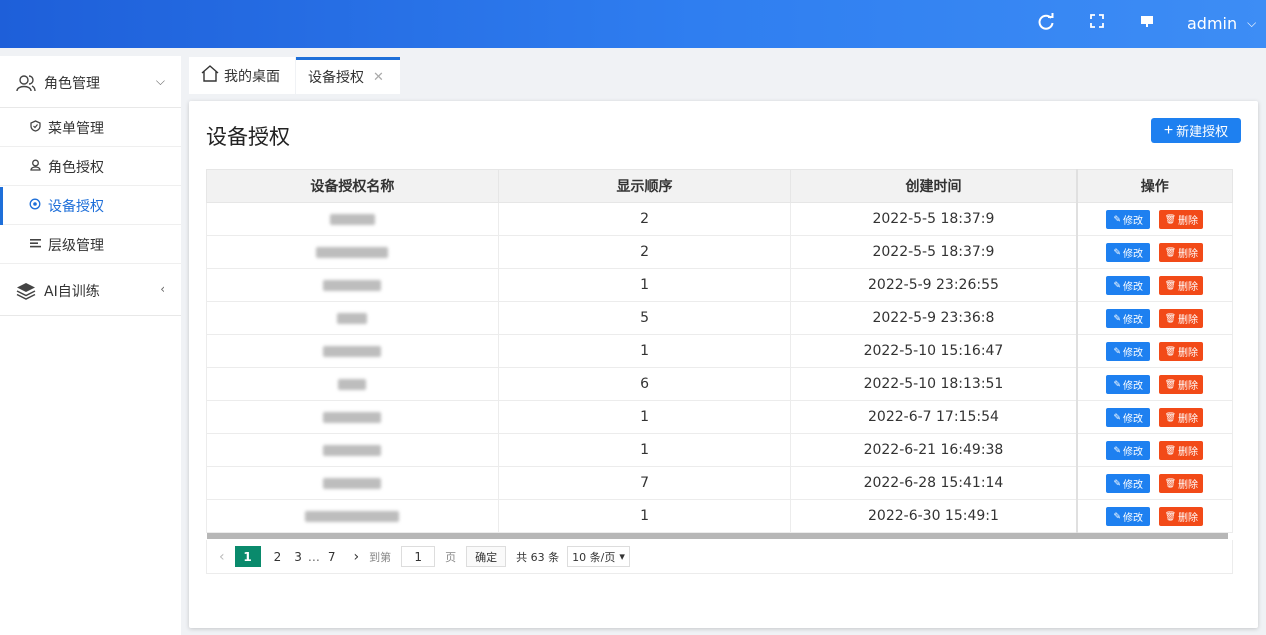 Image resolution: width=1266 pixels, height=635 pixels. Describe the element at coordinates (633, 24) in the screenshot. I see `top-header: admin ⌵` at that location.